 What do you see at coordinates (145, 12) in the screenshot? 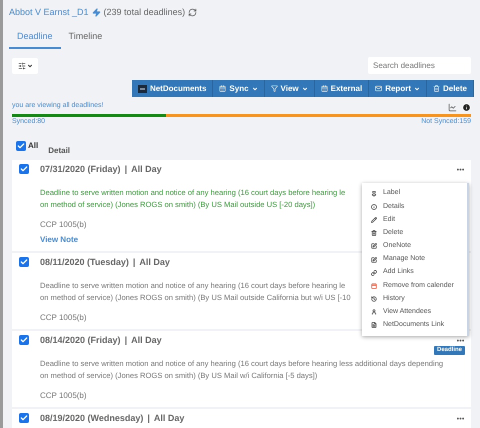
I see `total-deadlines: (239 total deadlines)` at bounding box center [145, 12].